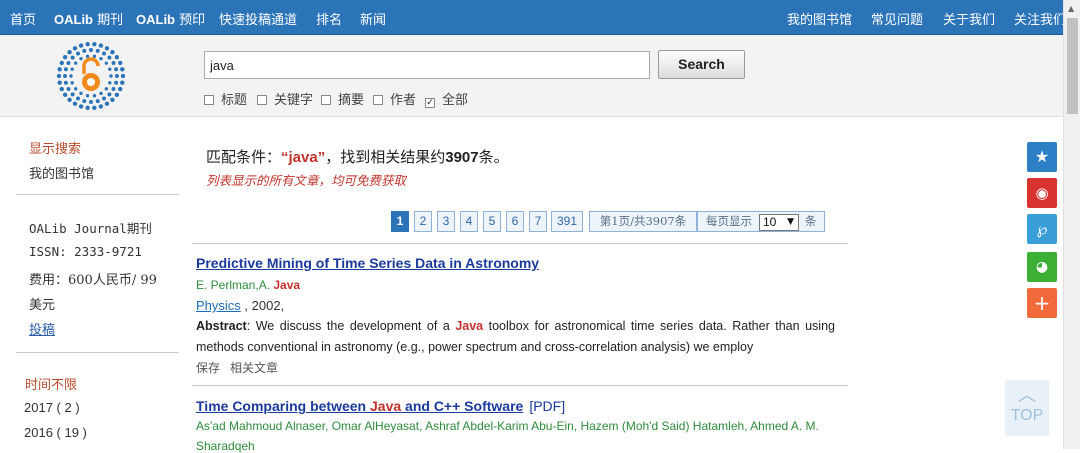 This screenshot has width=1080, height=453. I want to click on result-journal: Physics , 2002,, so click(240, 305).